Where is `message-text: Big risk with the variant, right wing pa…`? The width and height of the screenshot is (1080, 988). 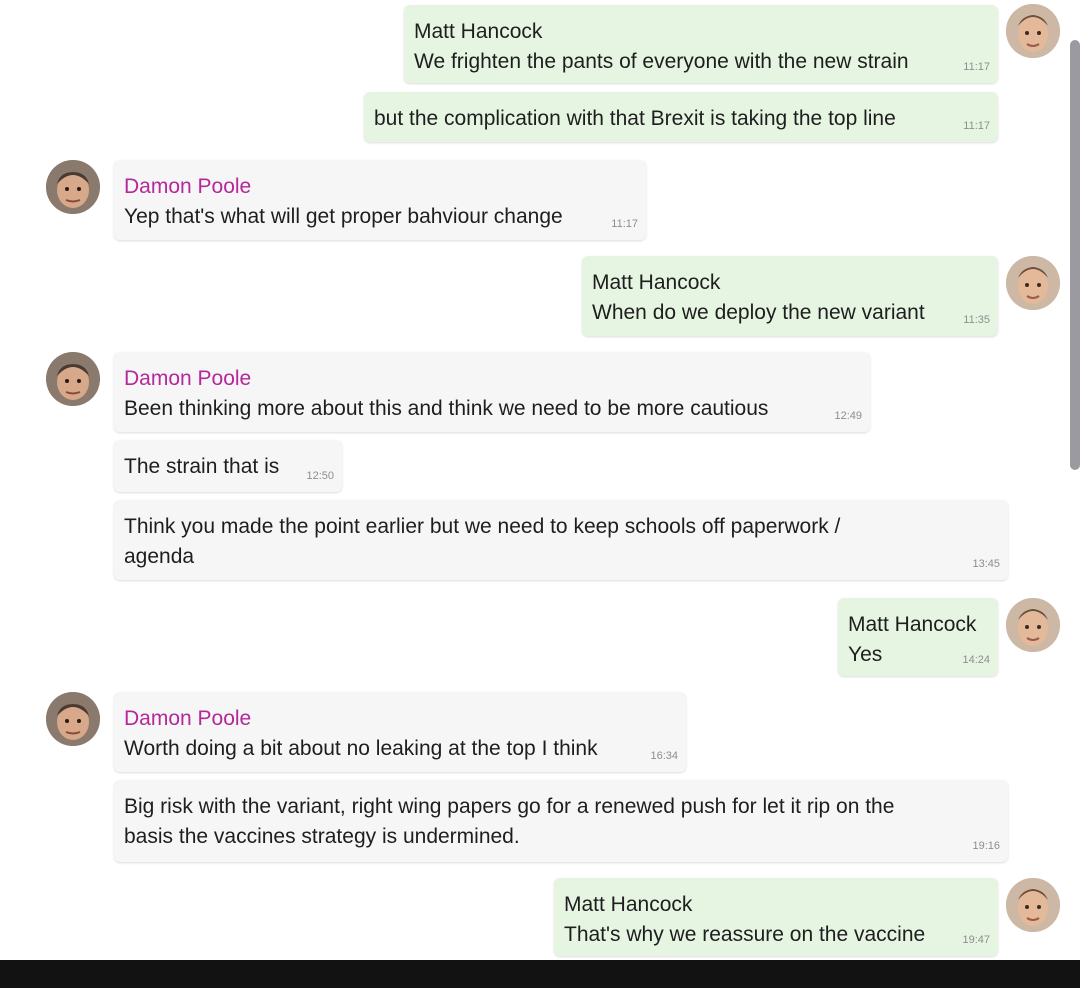
message-text: Big risk with the variant, right wing pa… is located at coordinates (509, 821).